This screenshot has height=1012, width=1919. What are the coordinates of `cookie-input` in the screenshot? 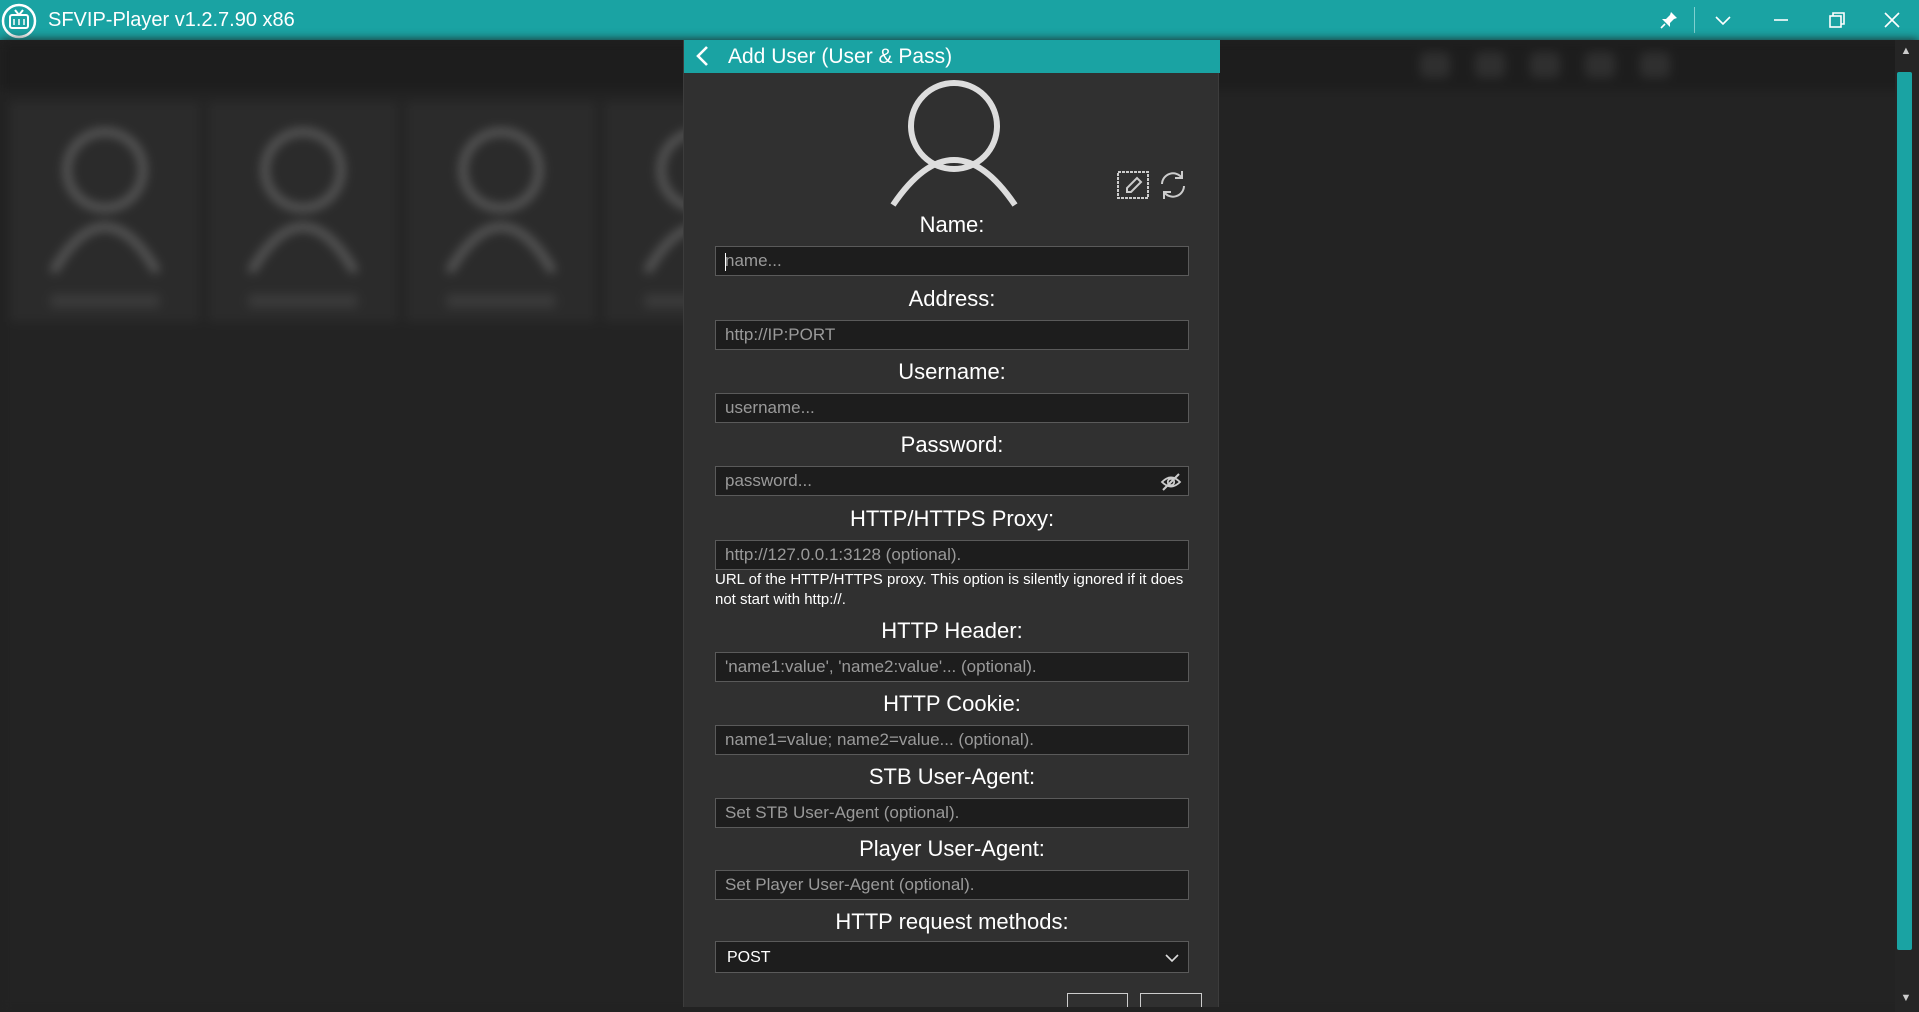 It's located at (952, 740).